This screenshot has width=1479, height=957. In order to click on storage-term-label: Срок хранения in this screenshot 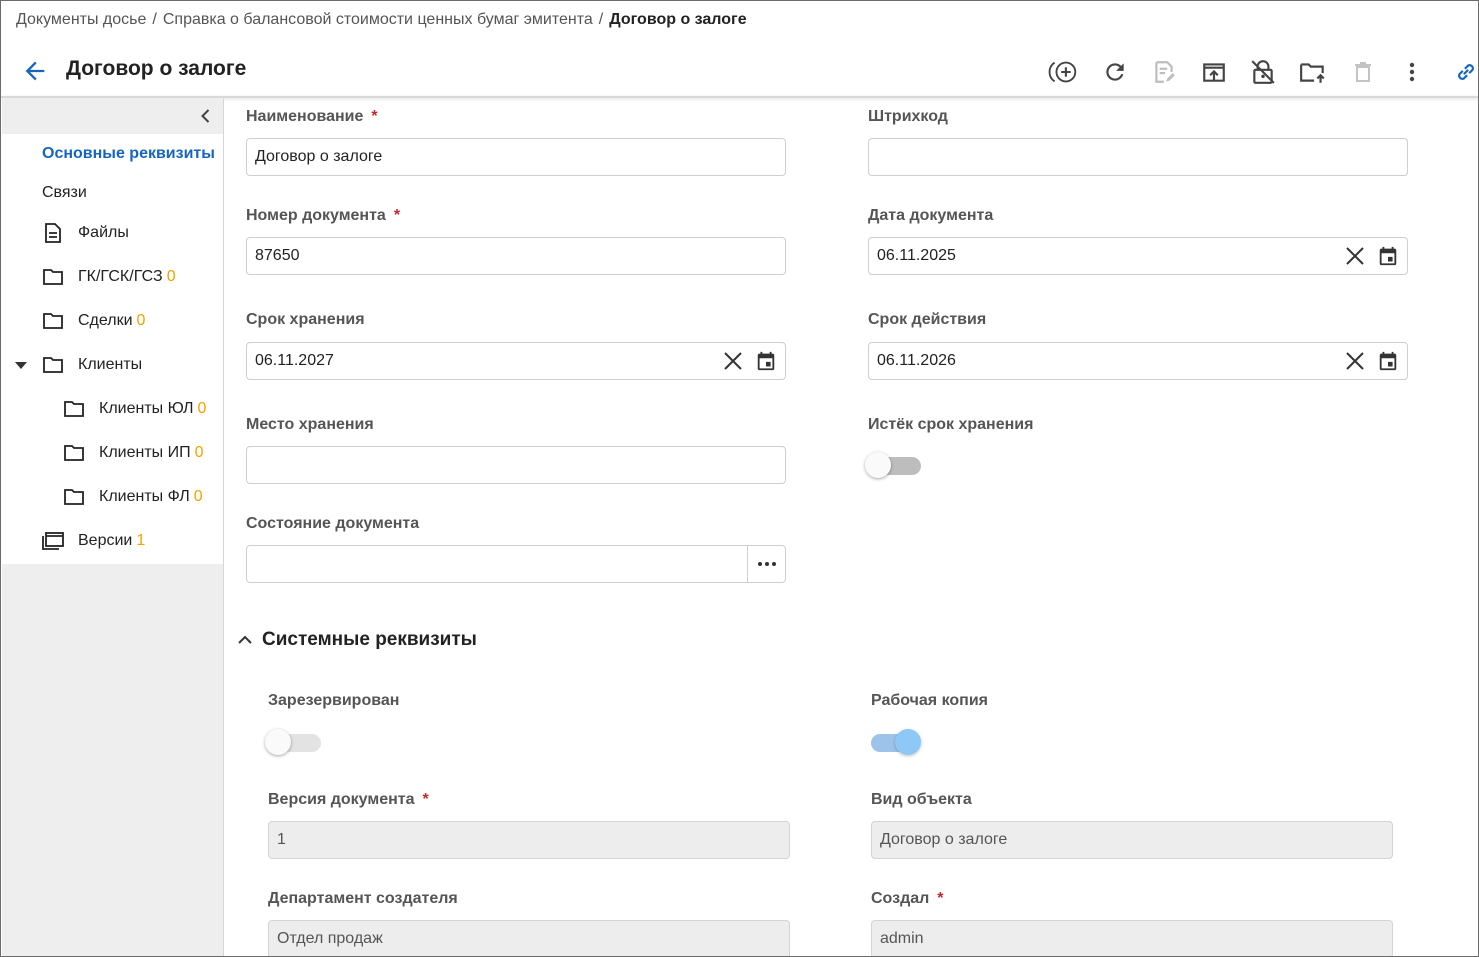, I will do `click(305, 319)`.